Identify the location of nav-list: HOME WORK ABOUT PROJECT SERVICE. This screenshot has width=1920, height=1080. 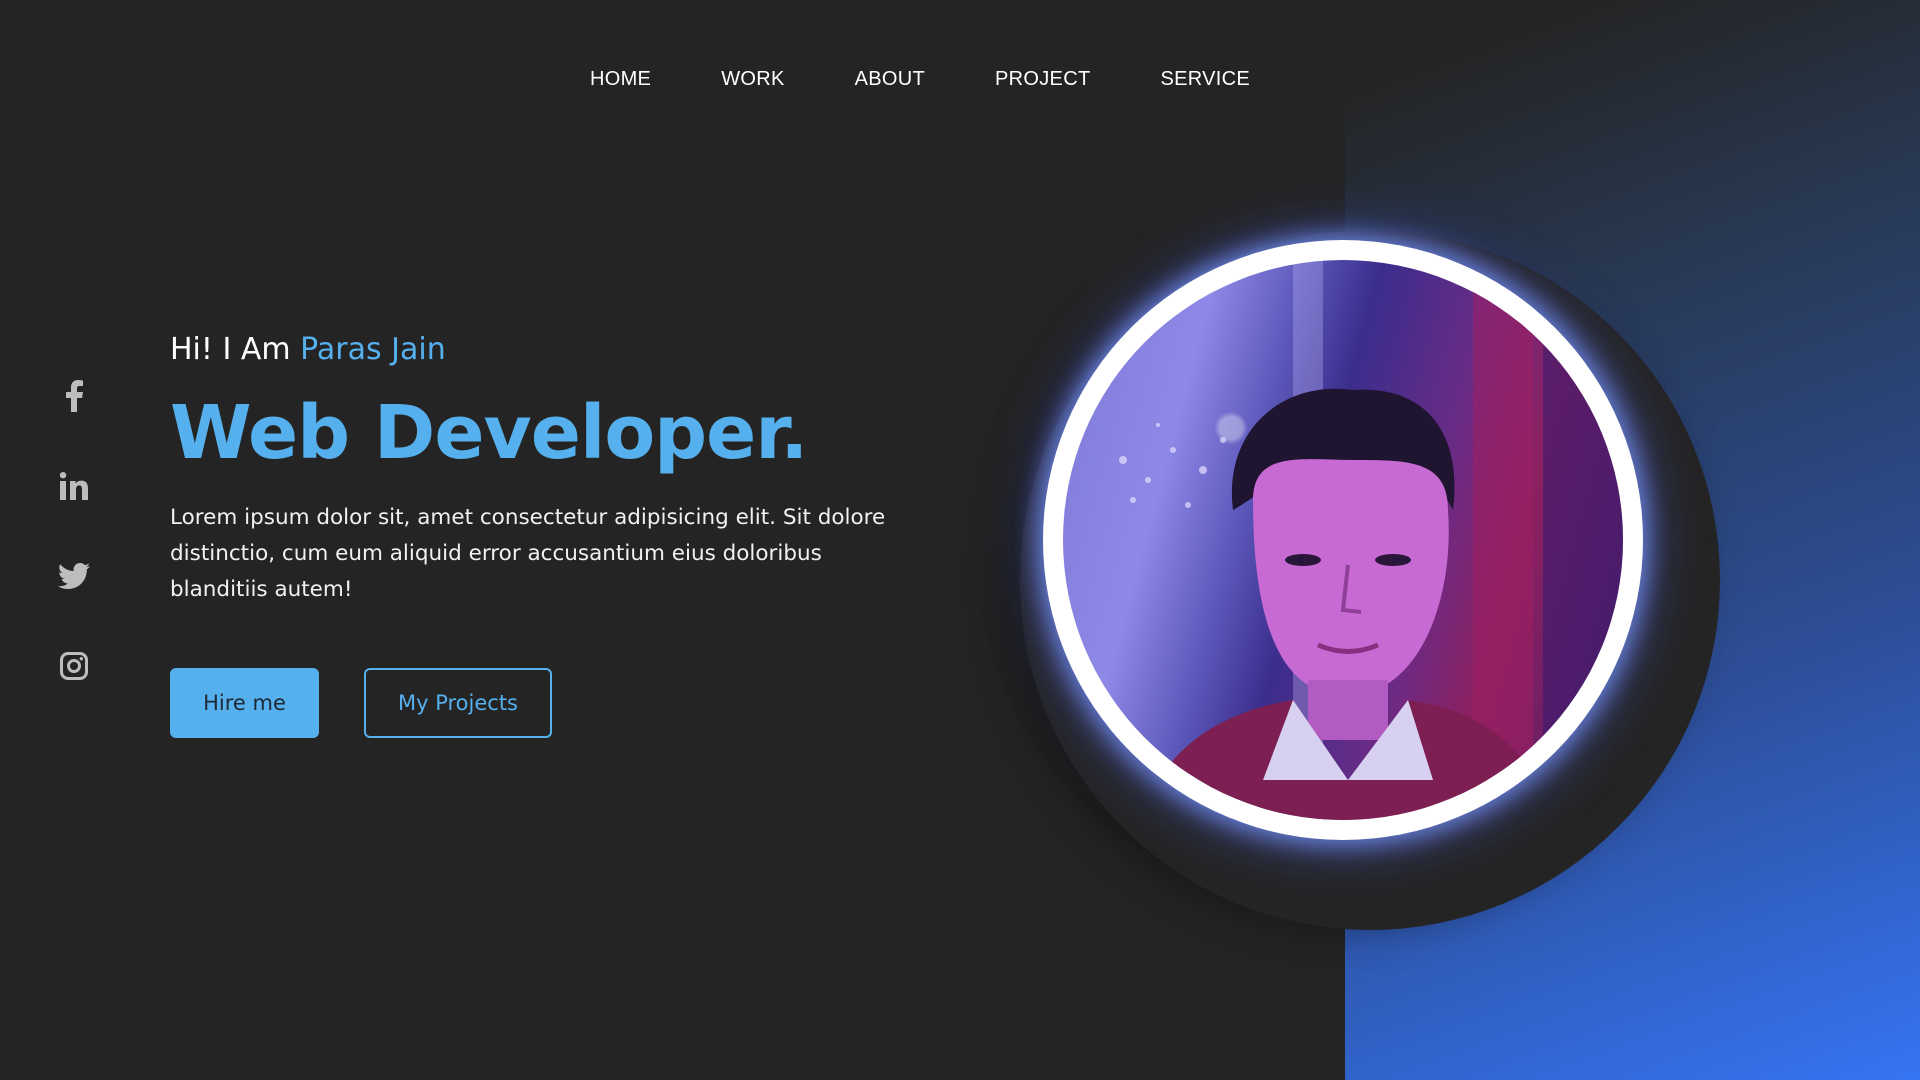
(920, 79).